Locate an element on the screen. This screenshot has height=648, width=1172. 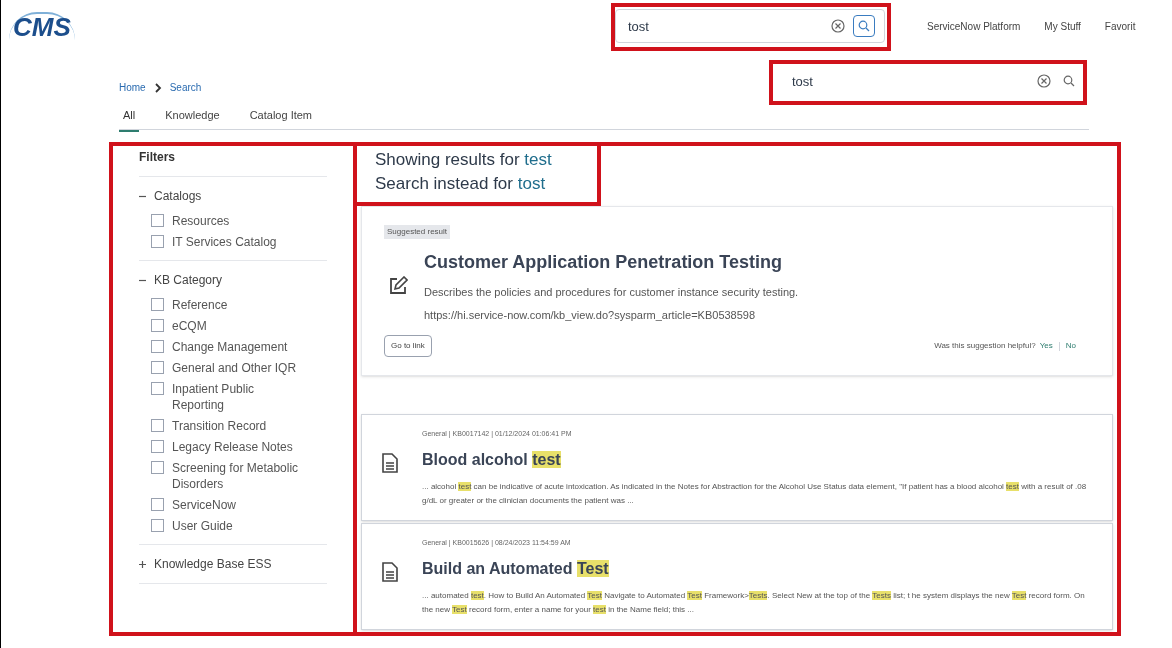
suggestion-title: Customer Application Penetration Testing is located at coordinates (611, 262).